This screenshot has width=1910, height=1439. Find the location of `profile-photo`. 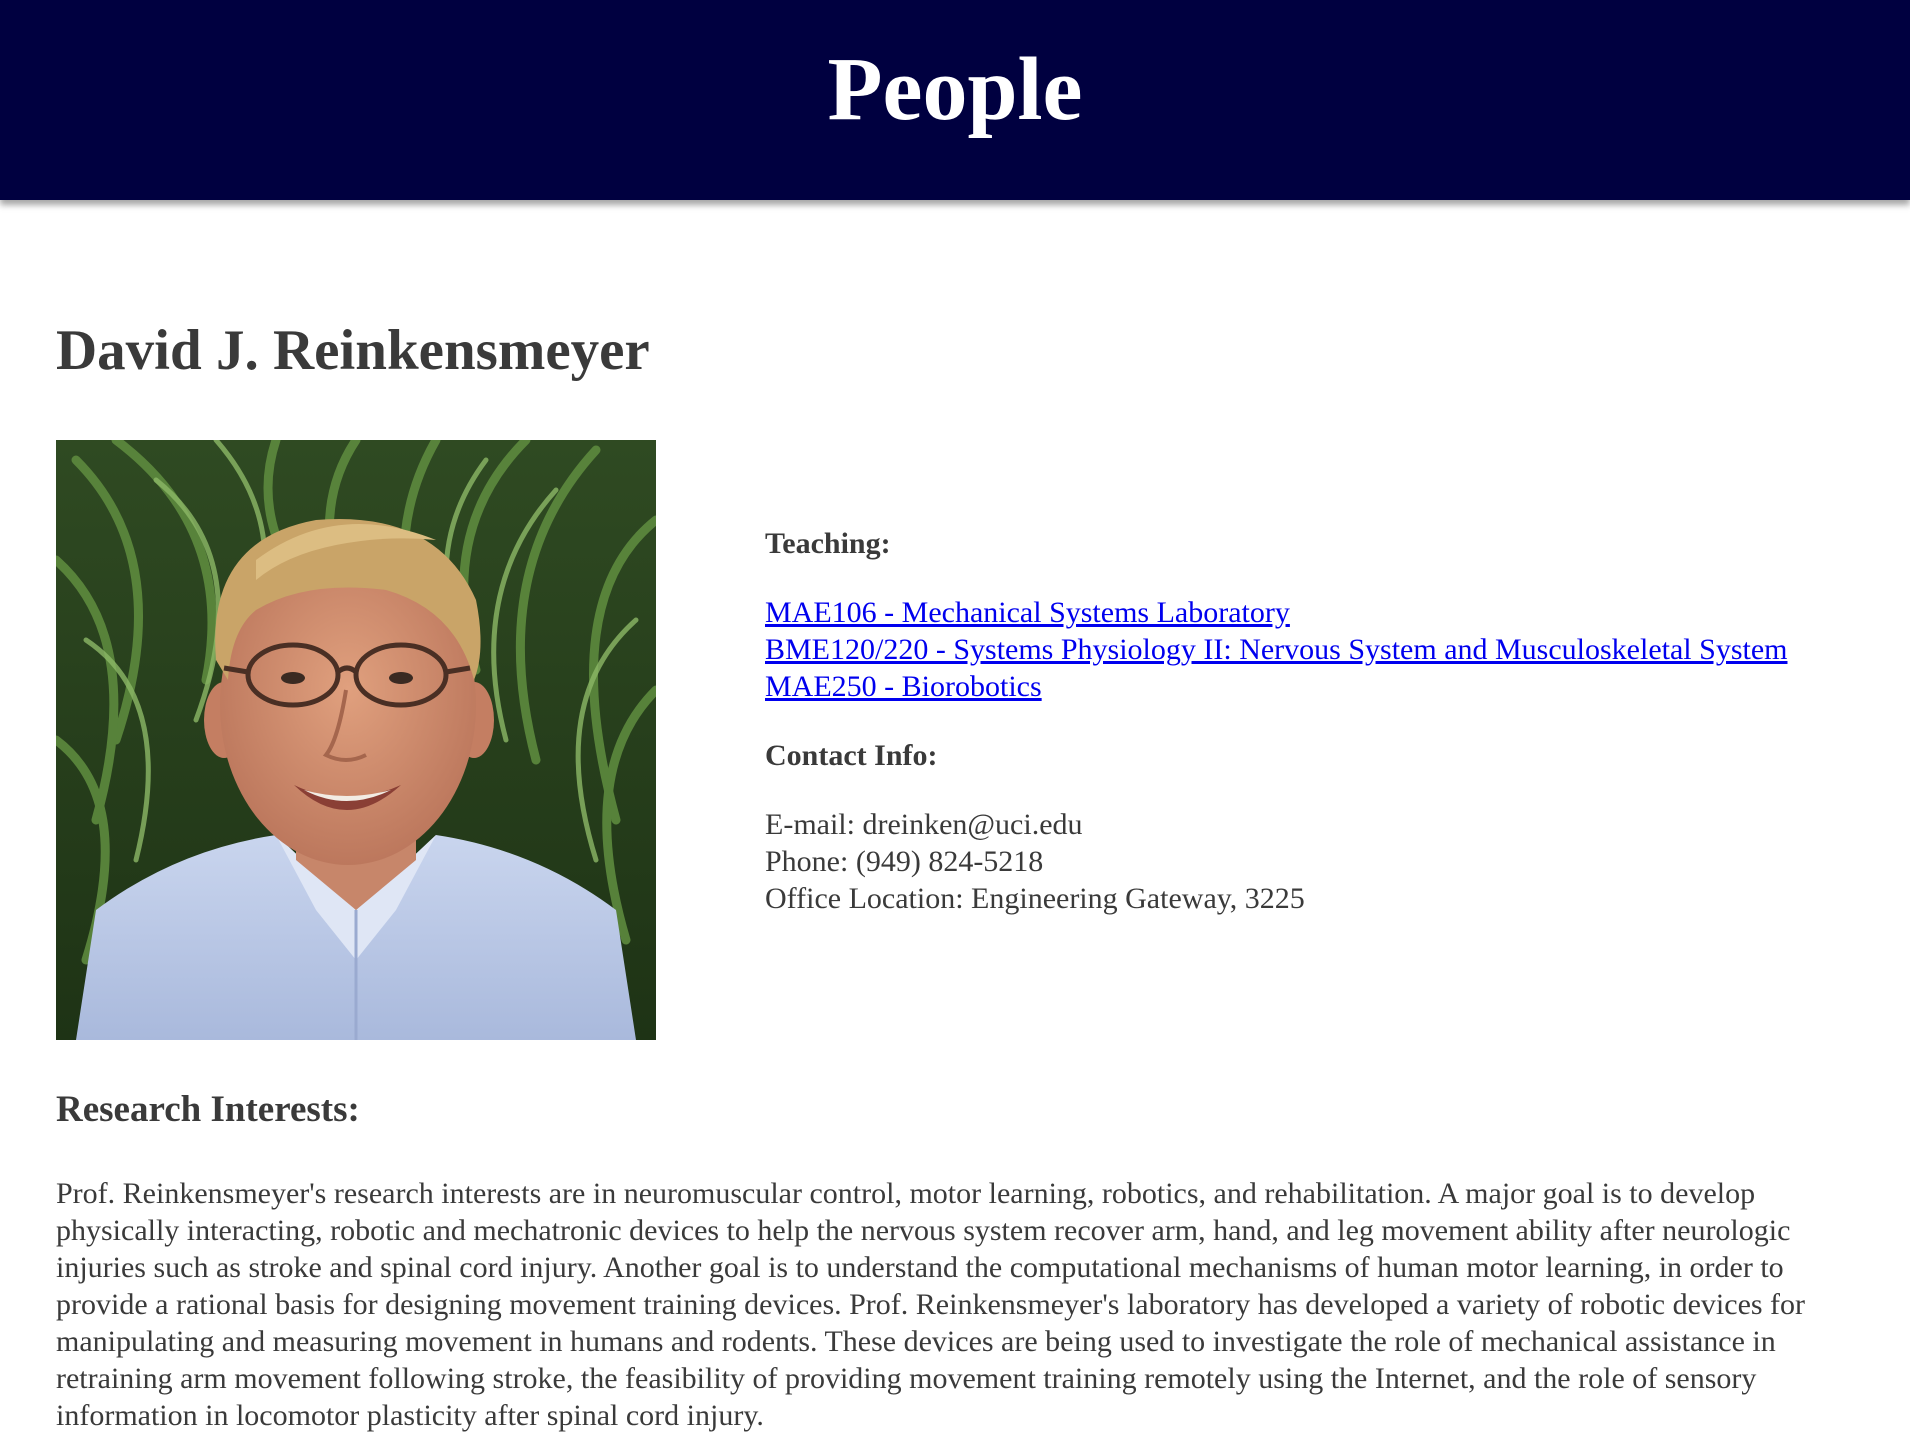

profile-photo is located at coordinates (356, 740).